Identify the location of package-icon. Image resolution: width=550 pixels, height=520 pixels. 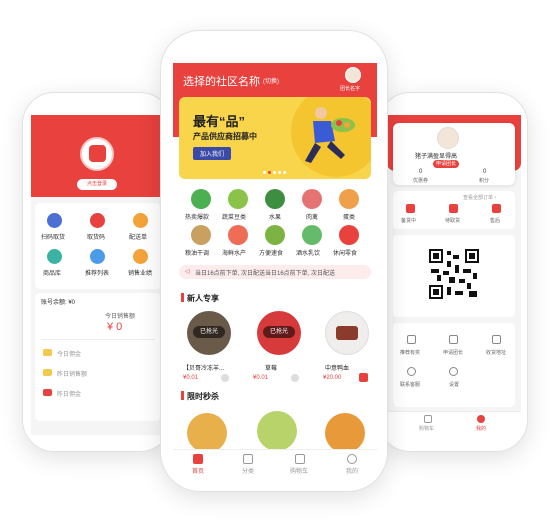
(410, 208).